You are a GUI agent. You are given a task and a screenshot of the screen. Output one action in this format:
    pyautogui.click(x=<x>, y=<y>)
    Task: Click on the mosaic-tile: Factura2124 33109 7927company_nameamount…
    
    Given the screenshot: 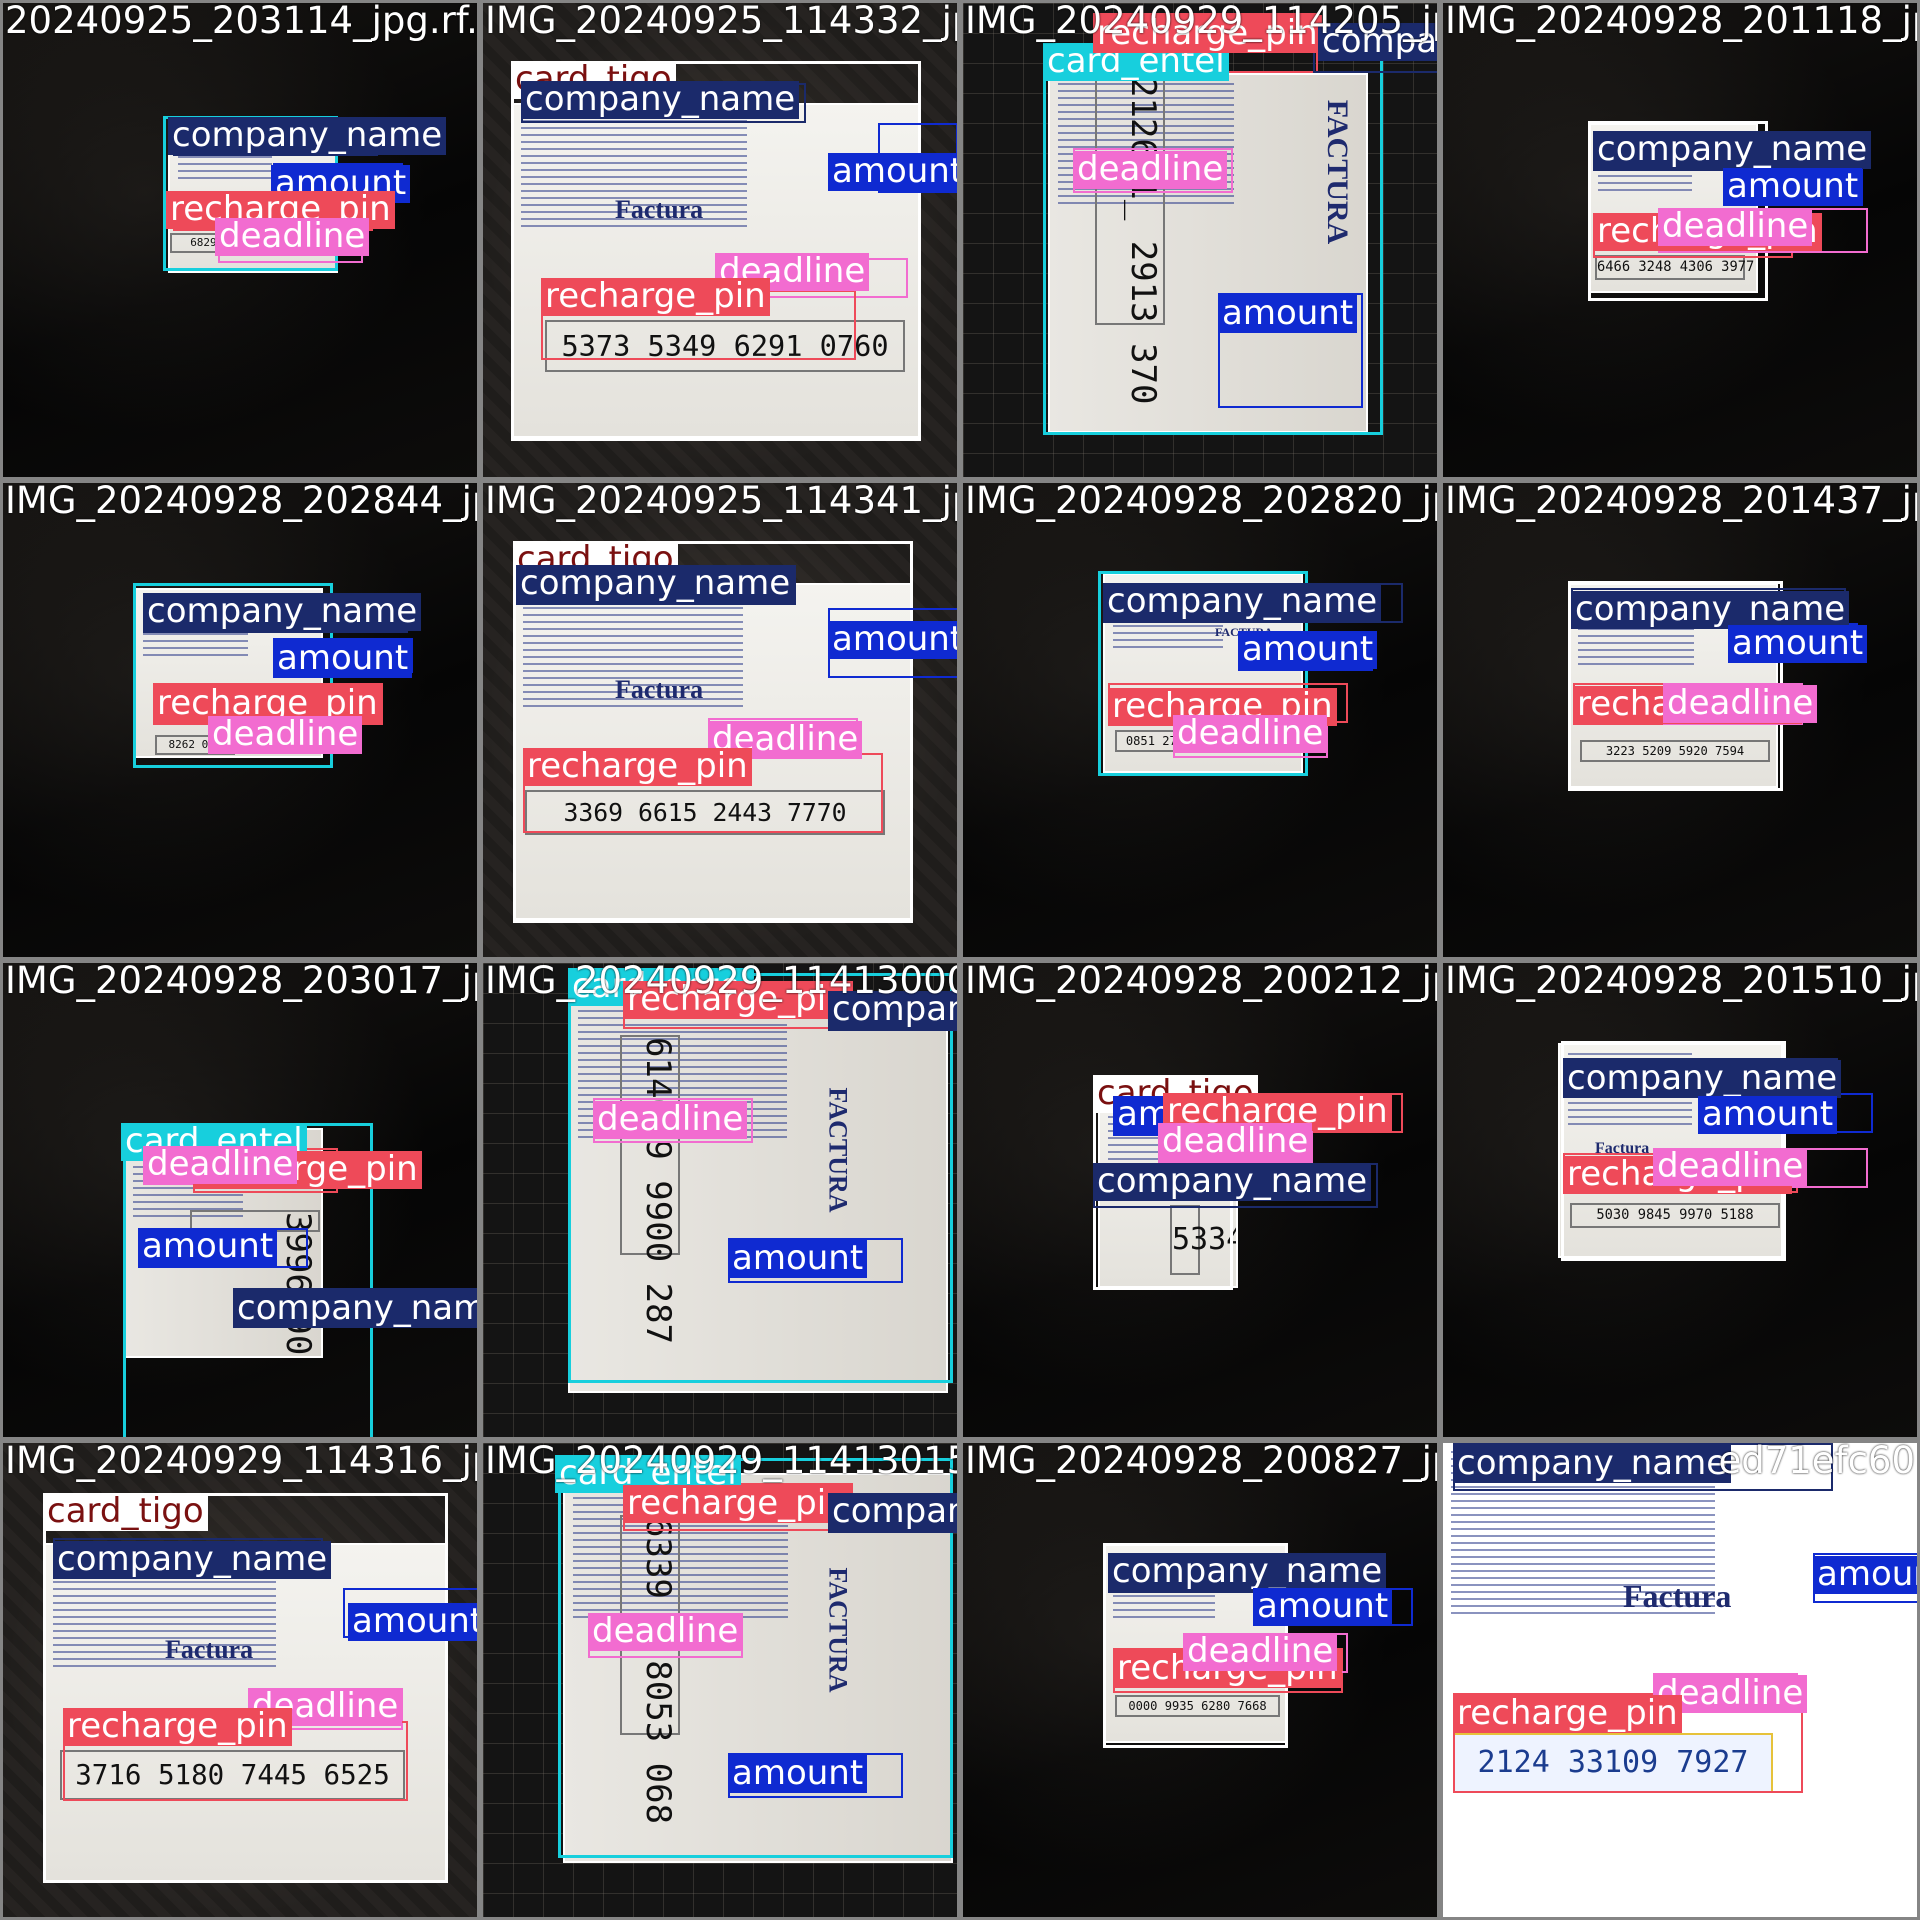 What is the action you would take?
    pyautogui.click(x=1680, y=1680)
    